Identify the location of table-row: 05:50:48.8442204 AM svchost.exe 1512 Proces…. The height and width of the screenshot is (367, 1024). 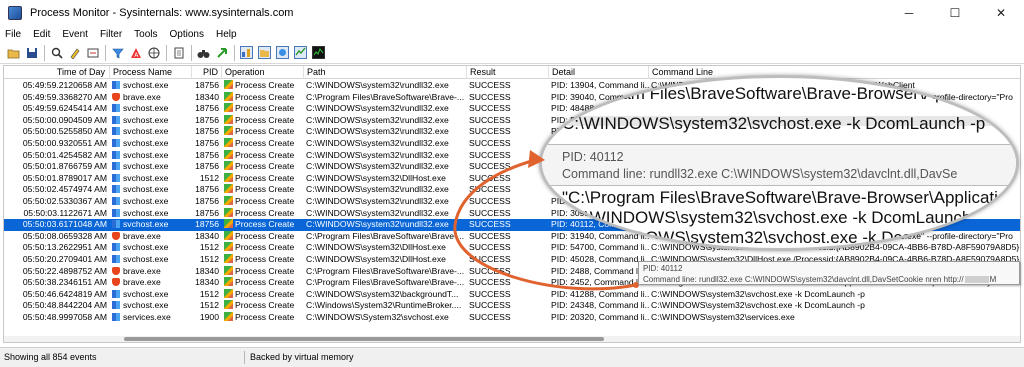
(512, 306).